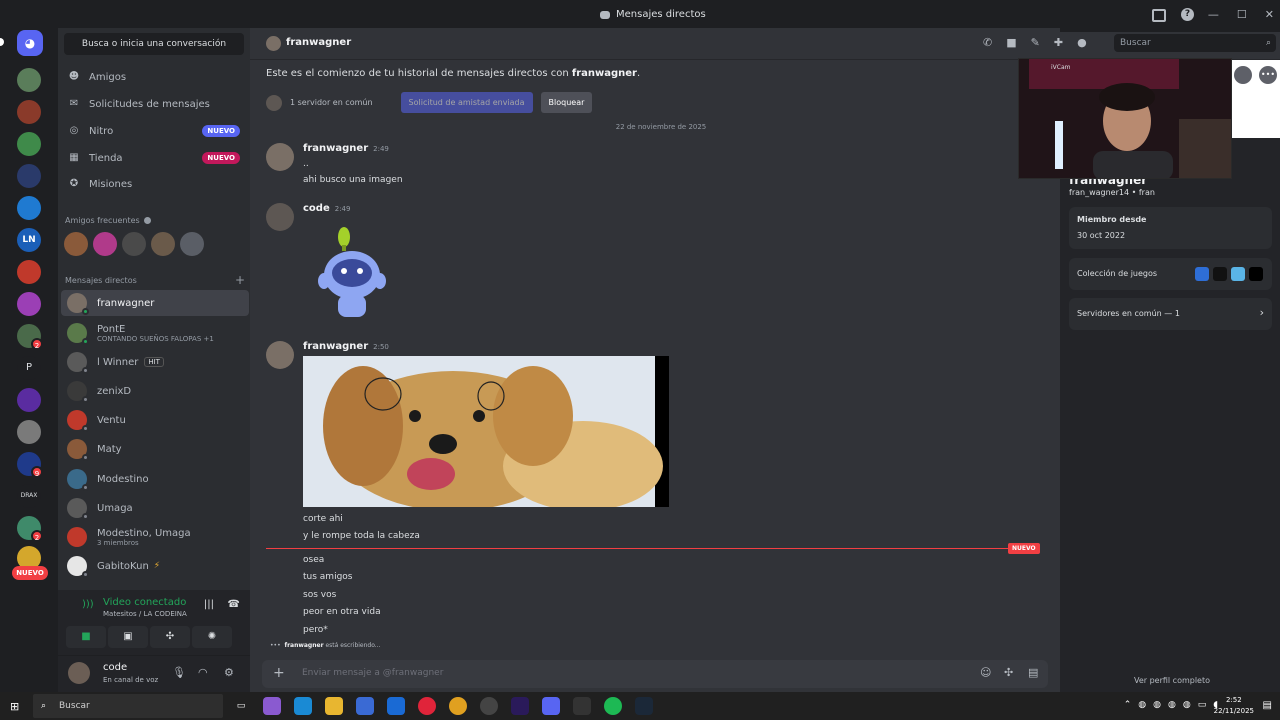  I want to click on user-profile-icon: ●, so click(1082, 42).